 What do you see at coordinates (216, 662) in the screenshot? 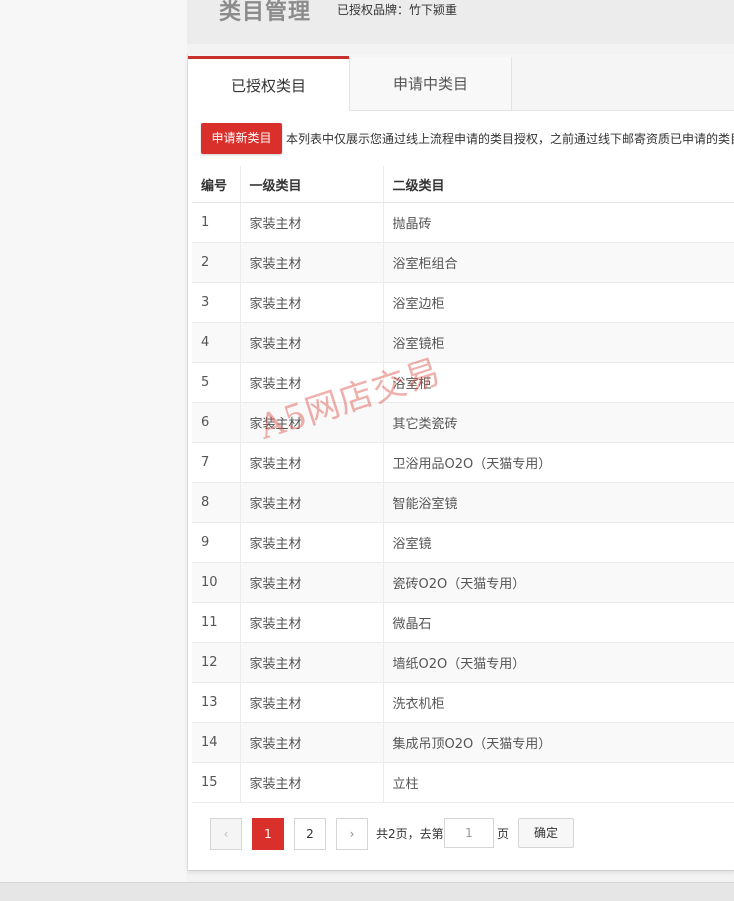
I see `cell-number: 12` at bounding box center [216, 662].